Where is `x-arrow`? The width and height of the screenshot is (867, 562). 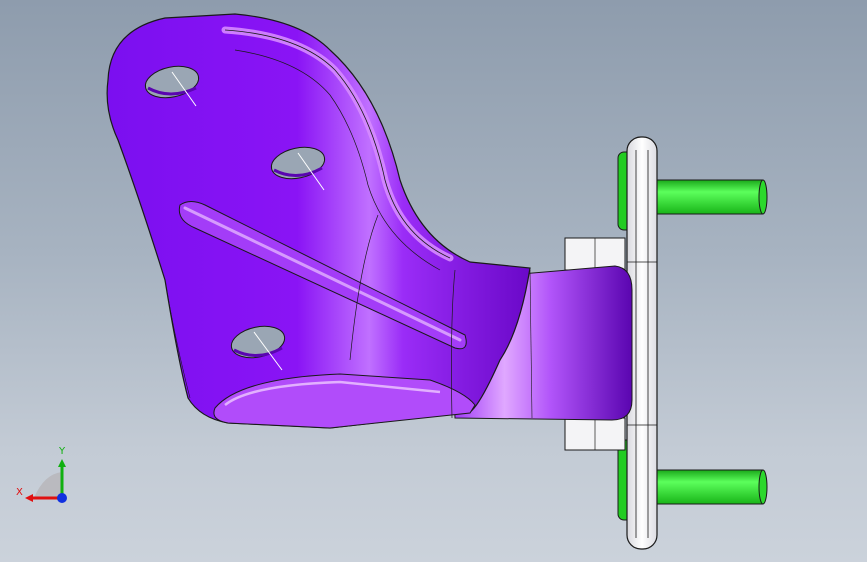
x-arrow is located at coordinates (29, 498).